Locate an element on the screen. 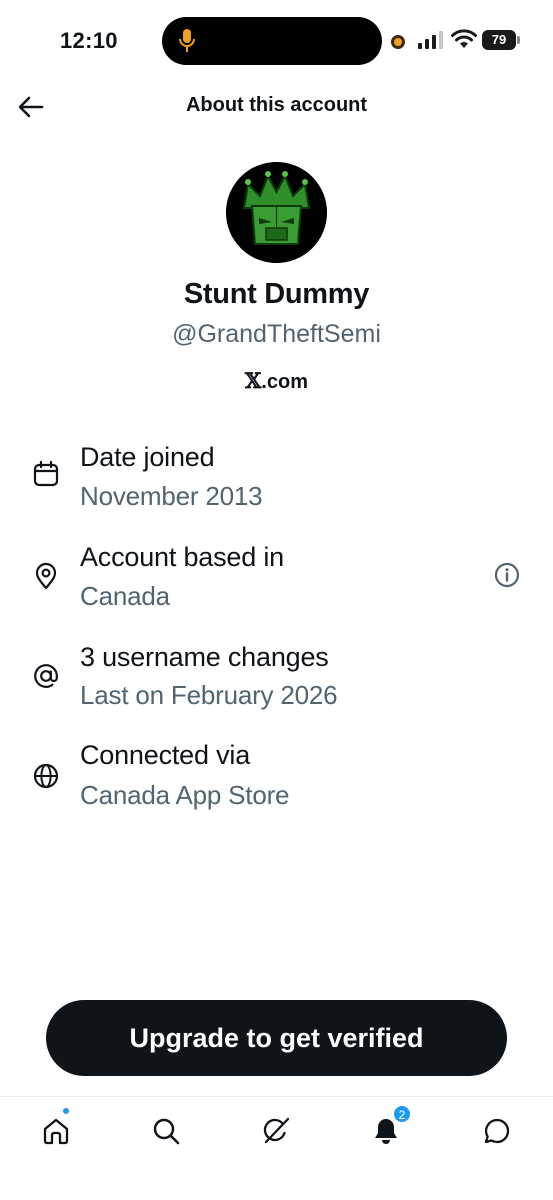 The height and width of the screenshot is (1200, 553). at-sign-icon is located at coordinates (46, 676).